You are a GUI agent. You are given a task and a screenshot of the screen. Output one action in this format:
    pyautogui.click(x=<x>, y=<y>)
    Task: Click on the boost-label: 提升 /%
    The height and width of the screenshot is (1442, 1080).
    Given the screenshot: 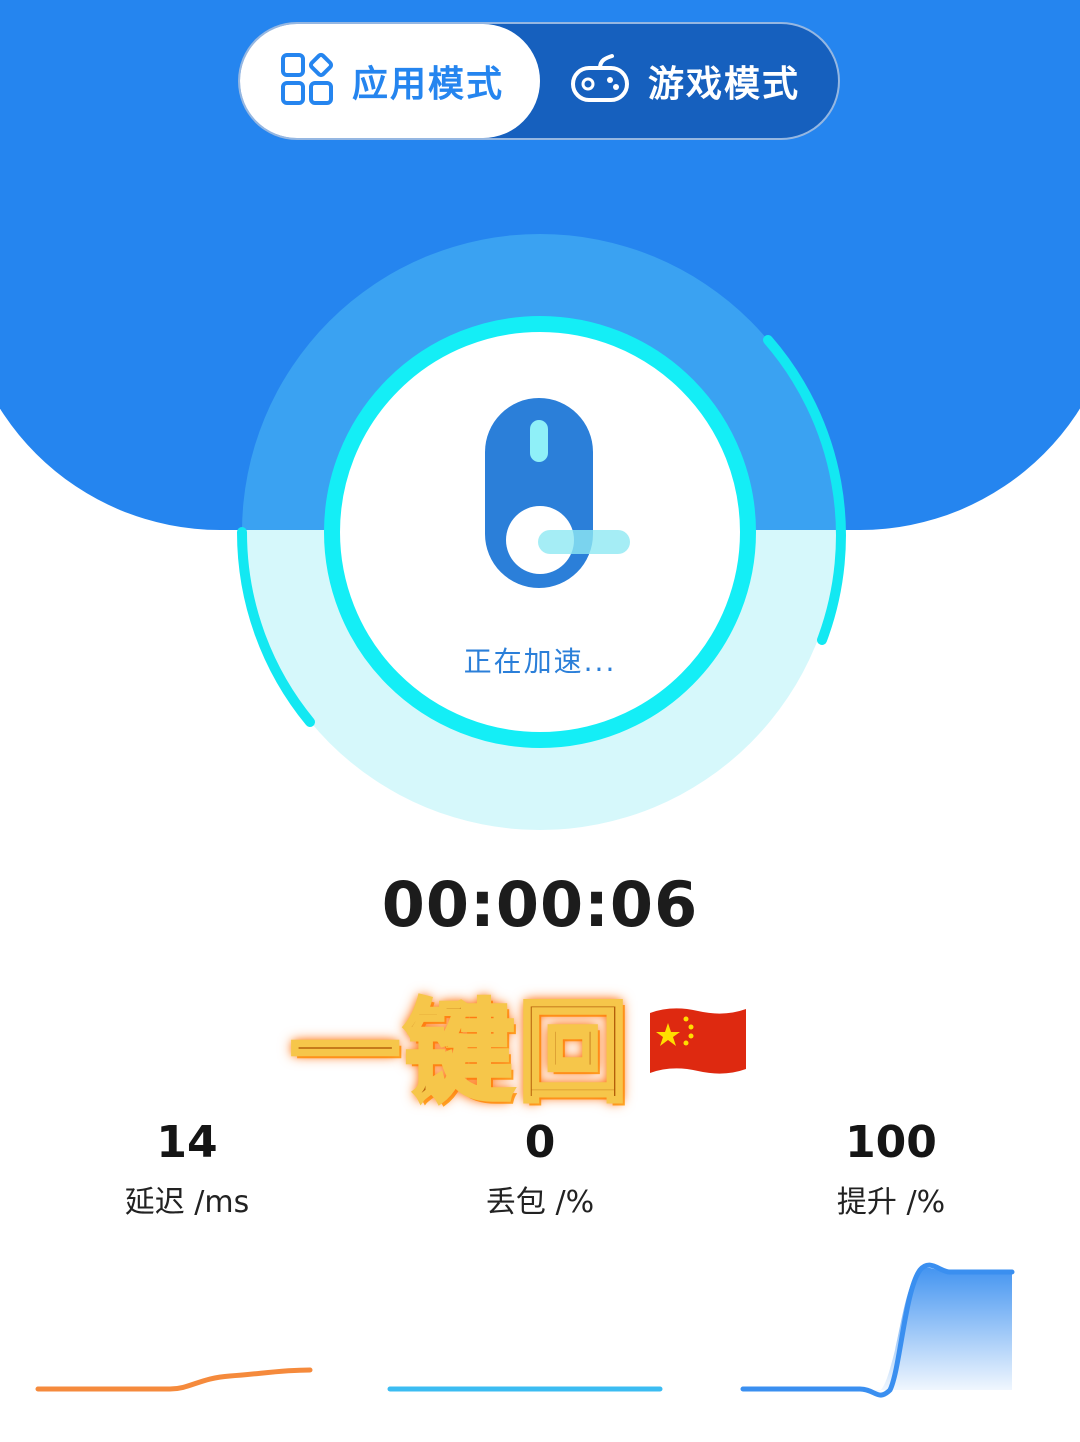 What is the action you would take?
    pyautogui.click(x=891, y=1202)
    